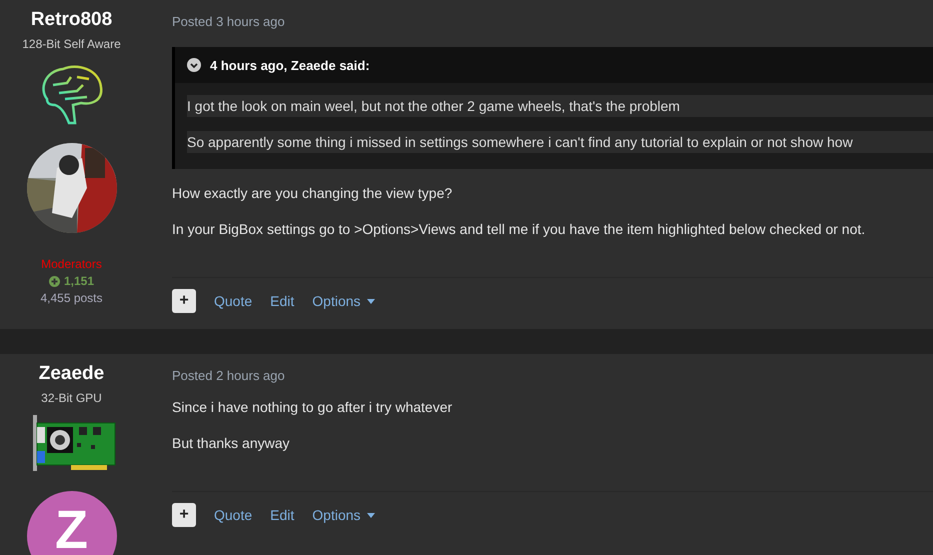  What do you see at coordinates (71, 529) in the screenshot?
I see `avatar-letter: Z` at bounding box center [71, 529].